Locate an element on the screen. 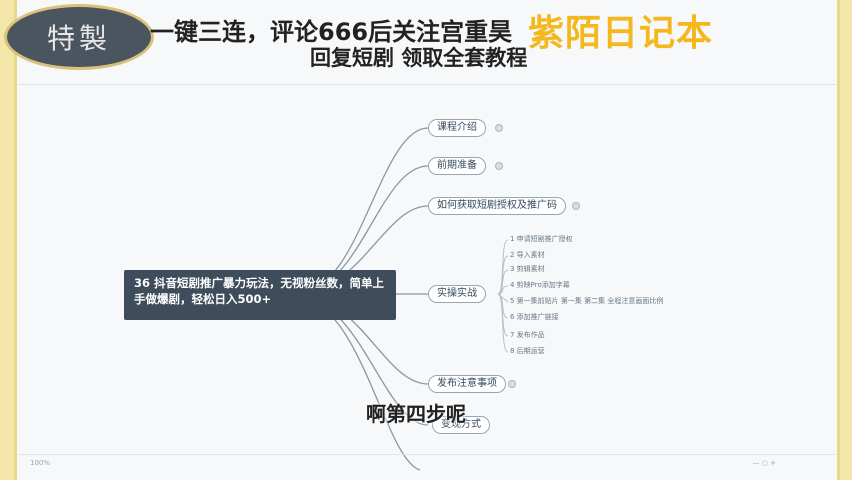  subitem-5: 5 第一集前贴片 第一集 第二集 全程注意画面比例 is located at coordinates (586, 301).